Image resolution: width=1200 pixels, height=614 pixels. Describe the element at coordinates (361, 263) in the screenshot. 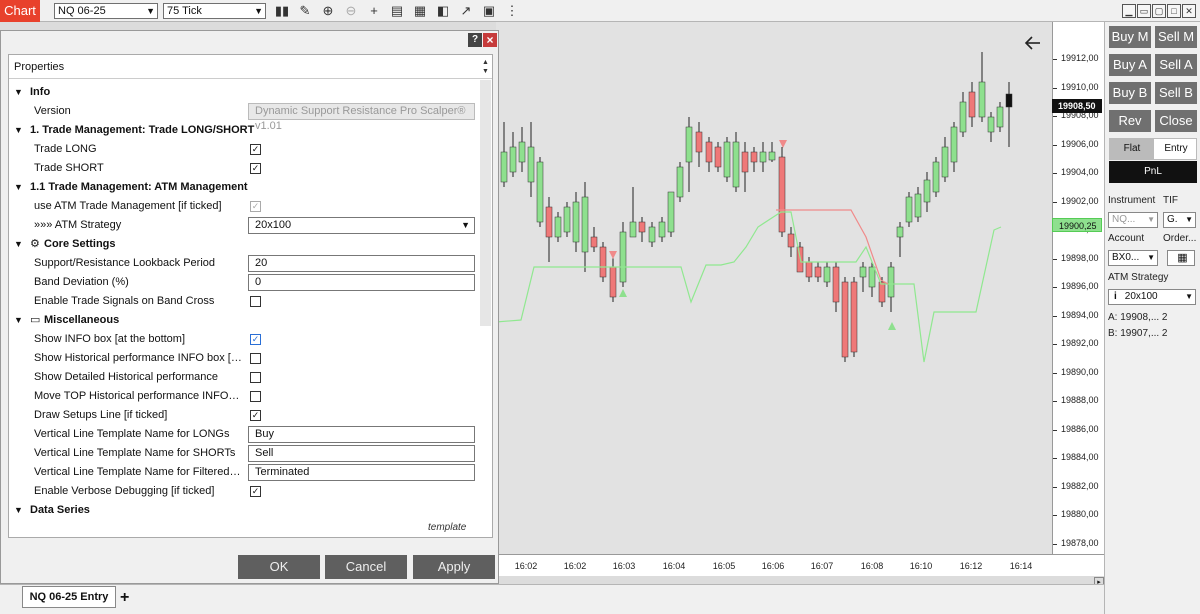

I see `property-input: 20` at that location.